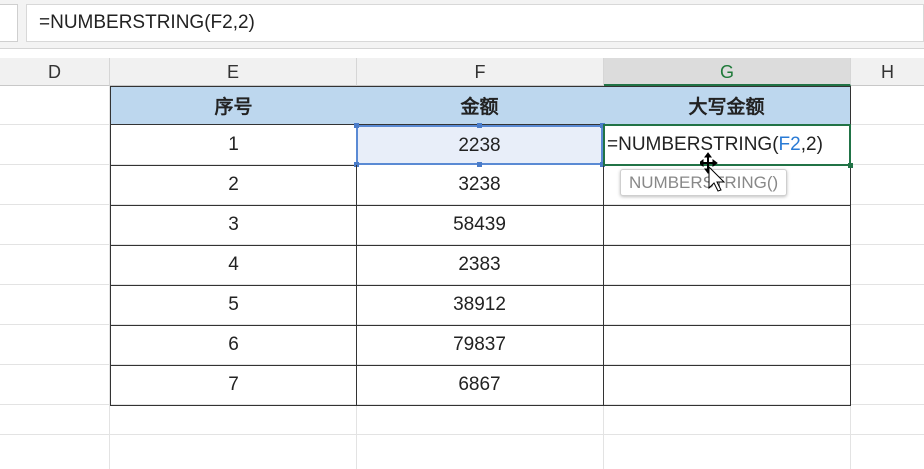 The height and width of the screenshot is (469, 924). I want to click on table-cell: 3, so click(233, 225).